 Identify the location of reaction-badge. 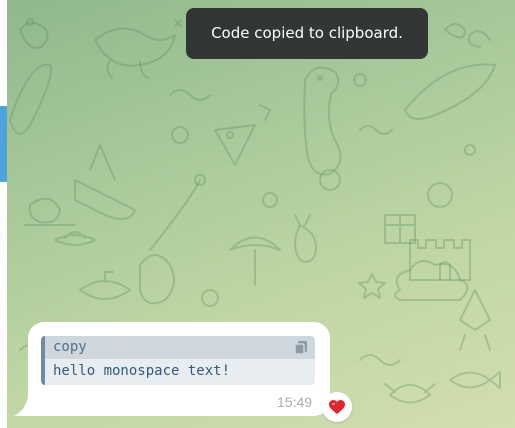
(337, 407).